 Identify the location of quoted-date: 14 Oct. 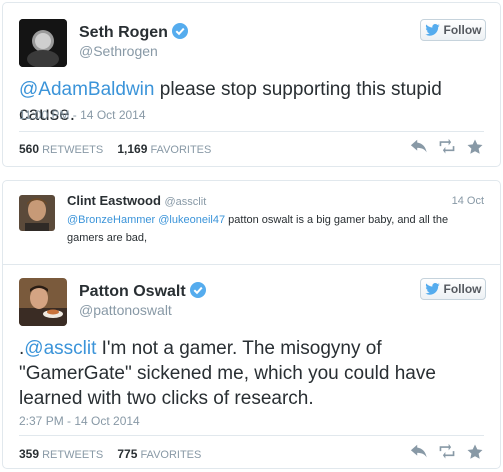
(468, 201).